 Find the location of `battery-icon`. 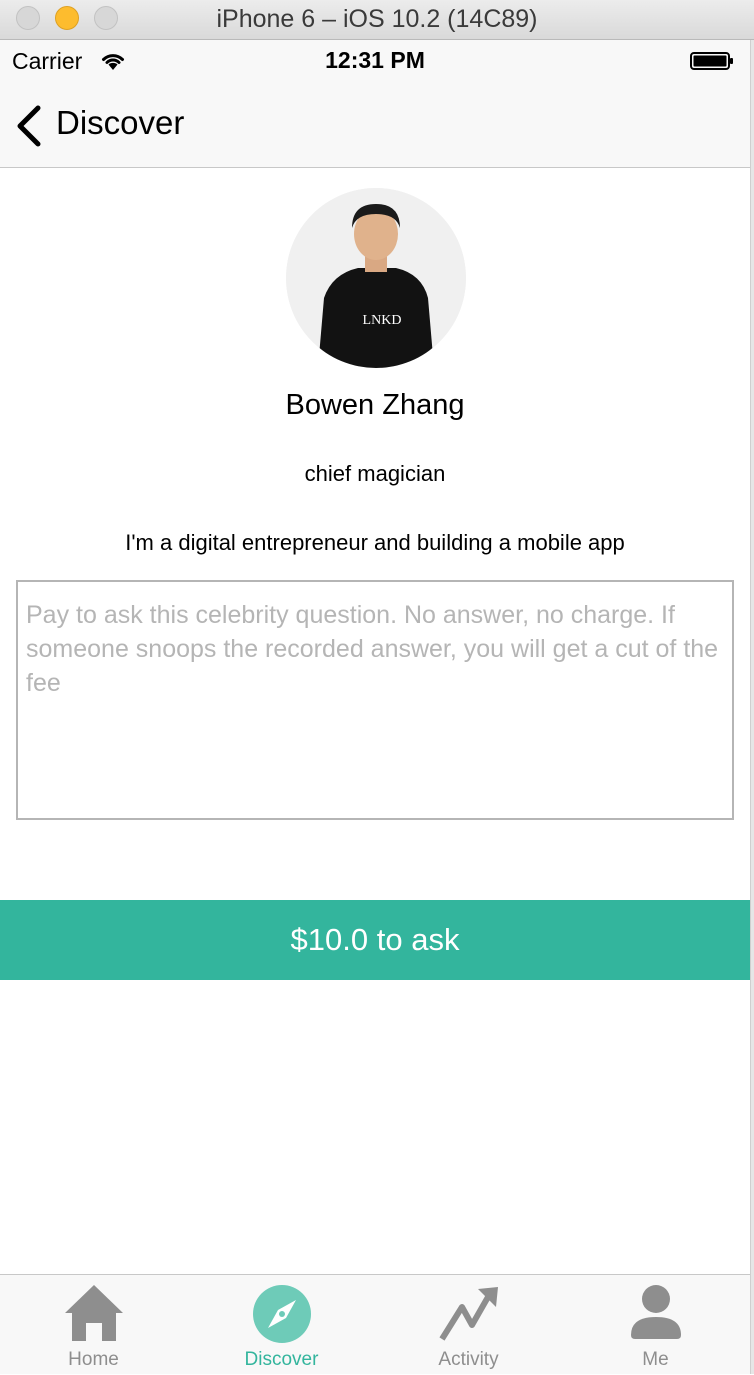

battery-icon is located at coordinates (711, 61).